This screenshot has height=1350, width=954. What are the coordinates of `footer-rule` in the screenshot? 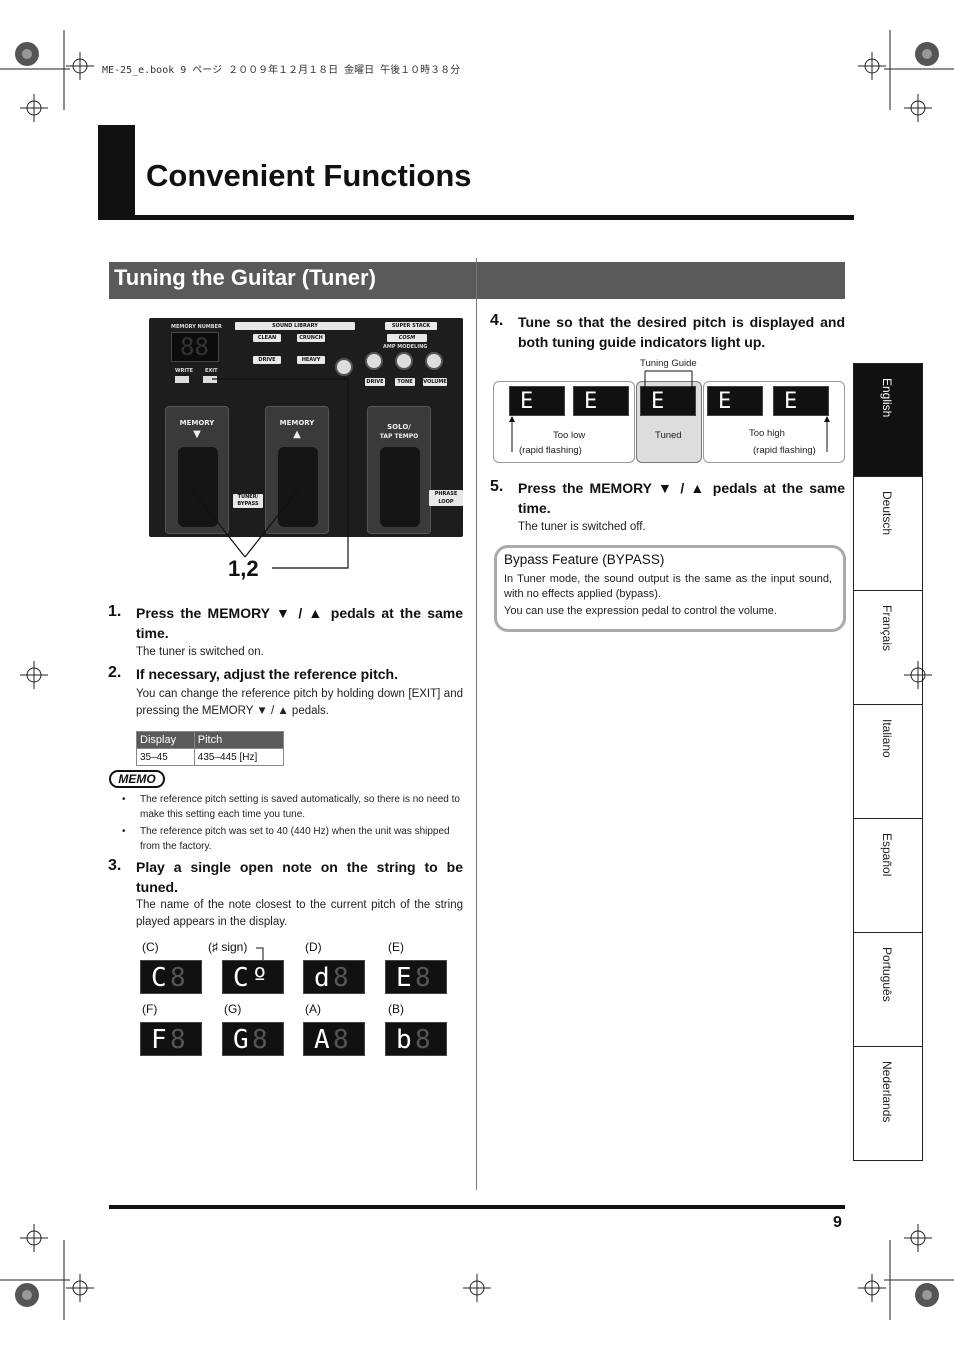 It's located at (477, 1207).